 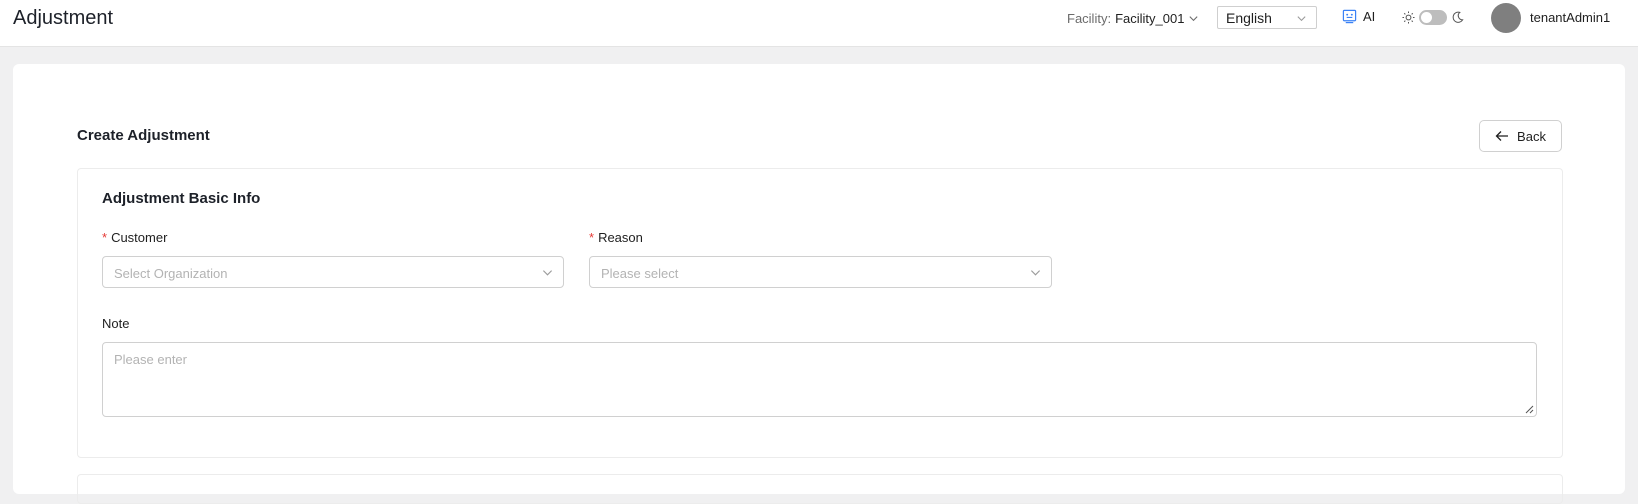 I want to click on reason-select: Please select, so click(x=820, y=272).